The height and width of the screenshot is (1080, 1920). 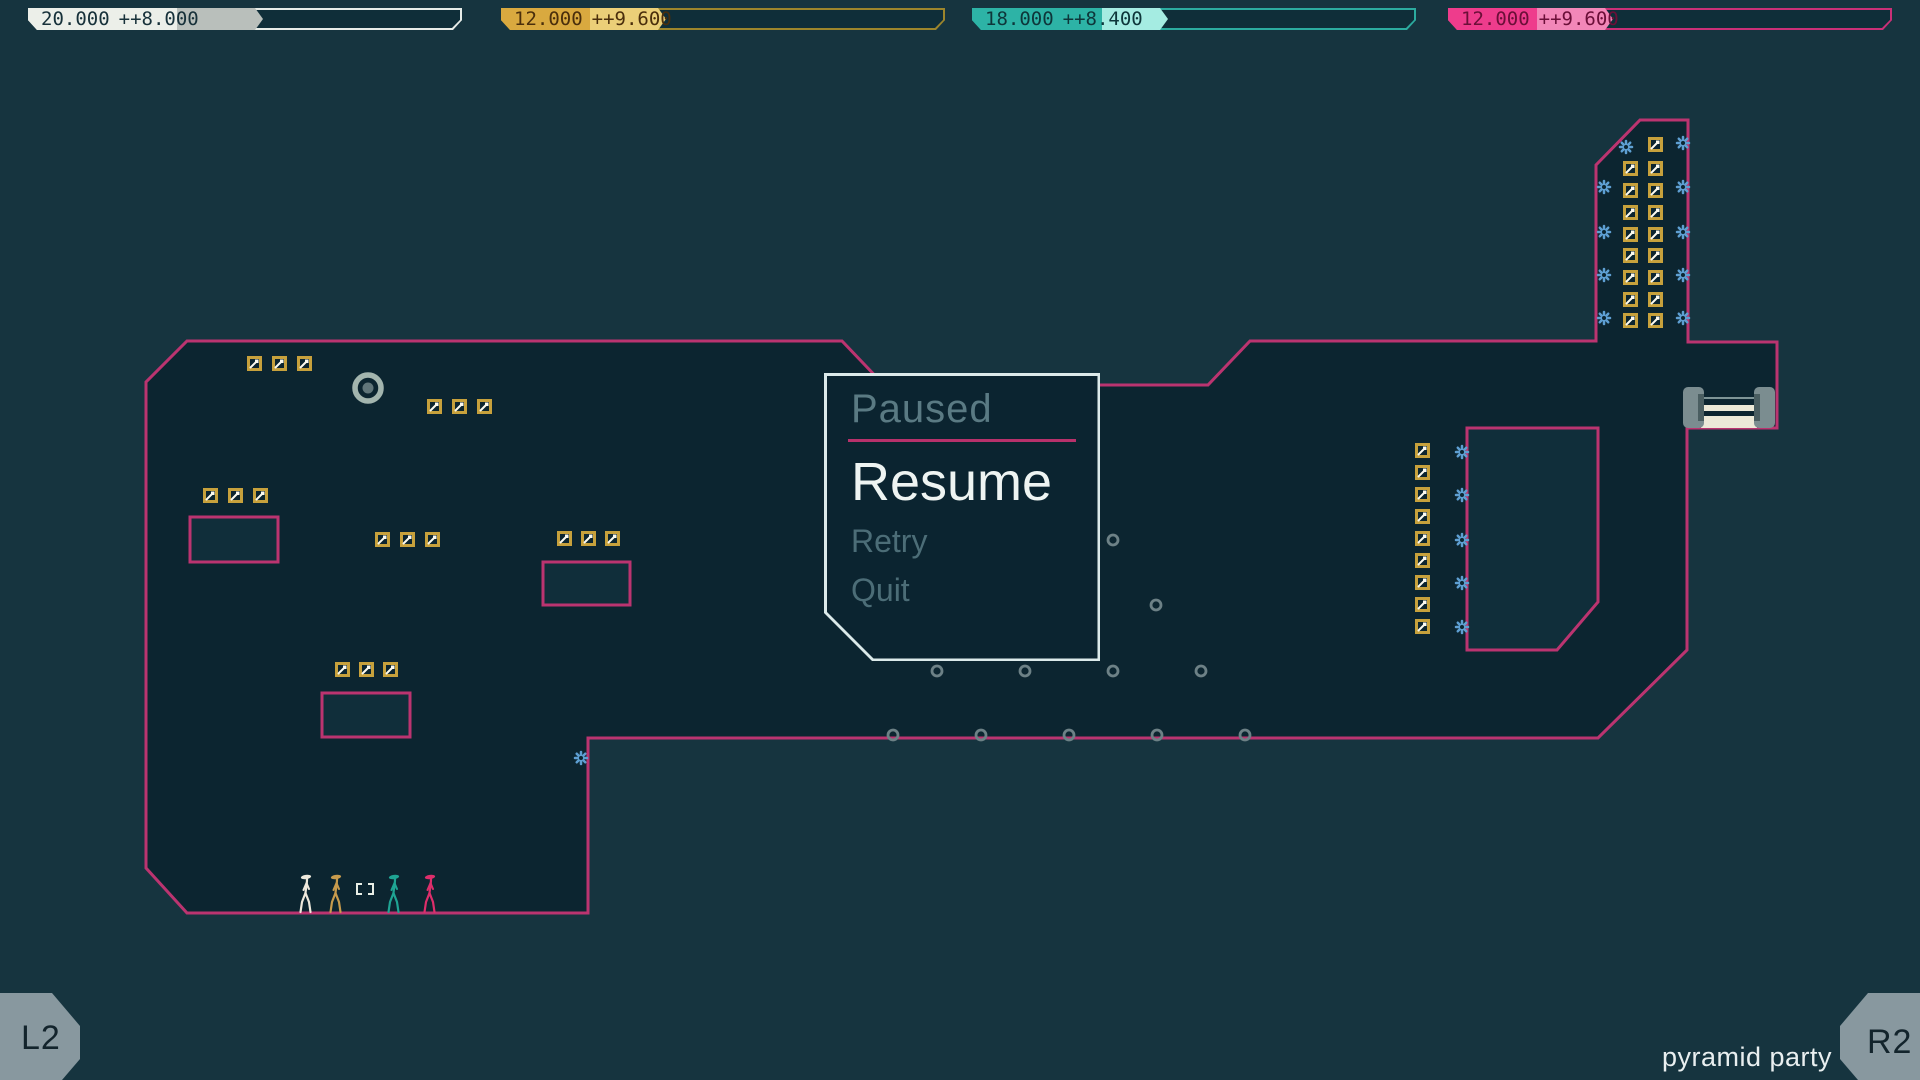 I want to click on timer-label: 20.000 ++8.000, so click(x=120, y=19).